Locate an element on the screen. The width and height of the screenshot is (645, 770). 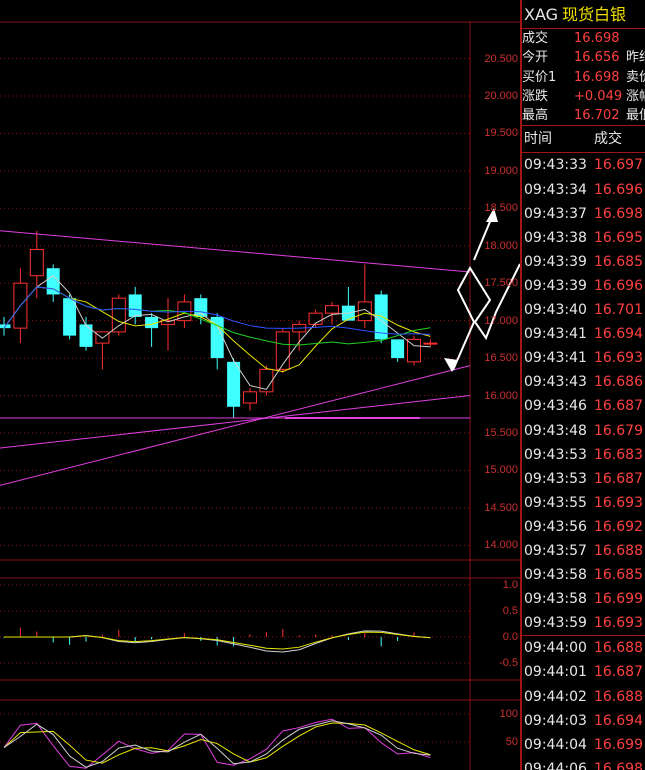
axis-tick-label: 19.500 is located at coordinates (501, 133).